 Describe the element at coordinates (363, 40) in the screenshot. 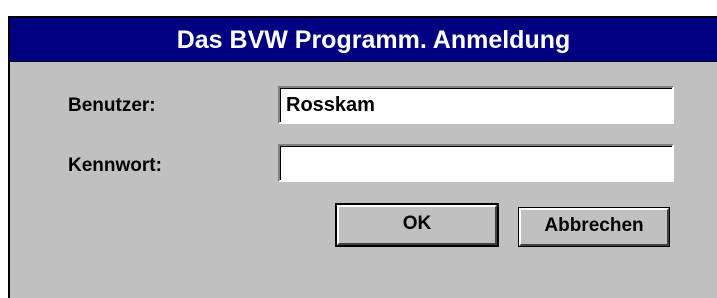

I see `dialog-title-bar: Das BVW Programm. Anmeldung` at that location.